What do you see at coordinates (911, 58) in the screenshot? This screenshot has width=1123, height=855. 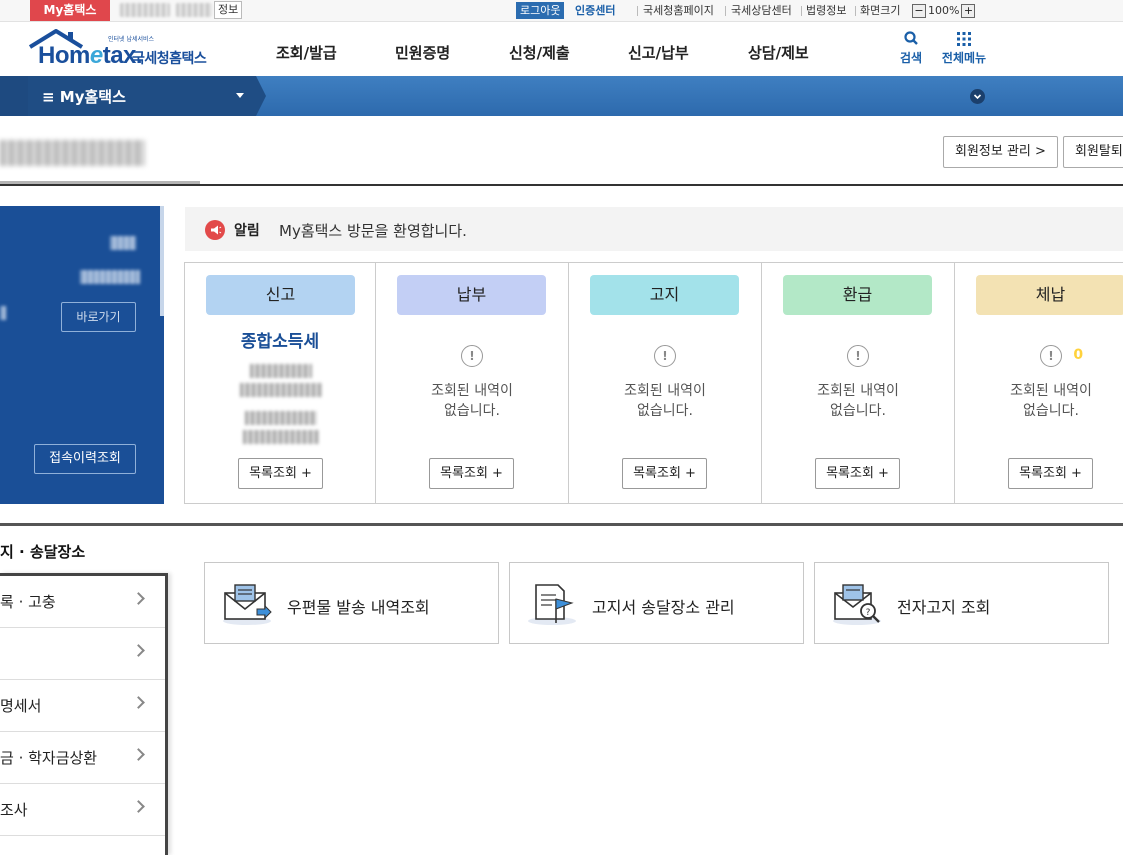 I see `search-label: 검색` at bounding box center [911, 58].